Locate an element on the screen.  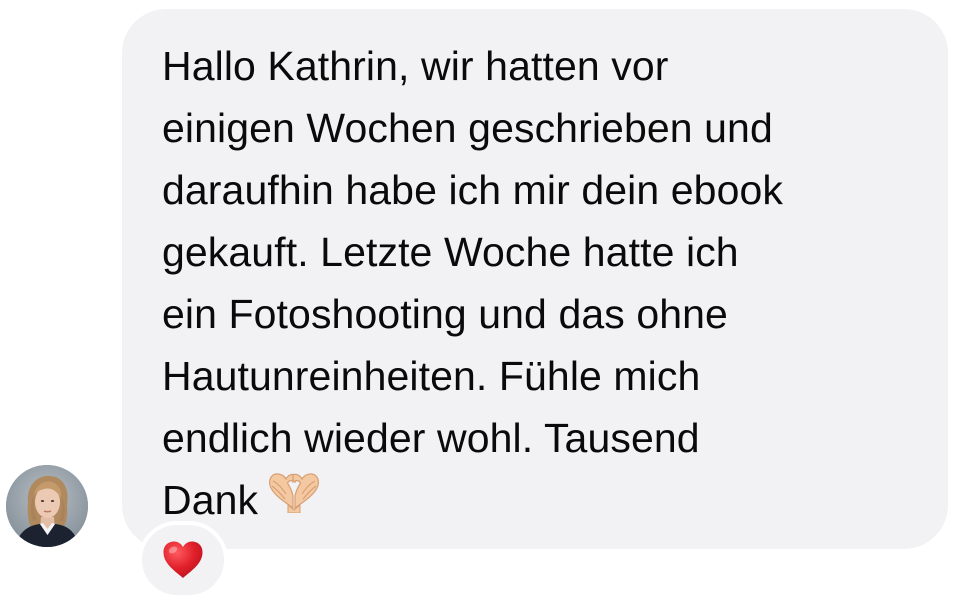
message-line-text: Dank is located at coordinates (210, 500).